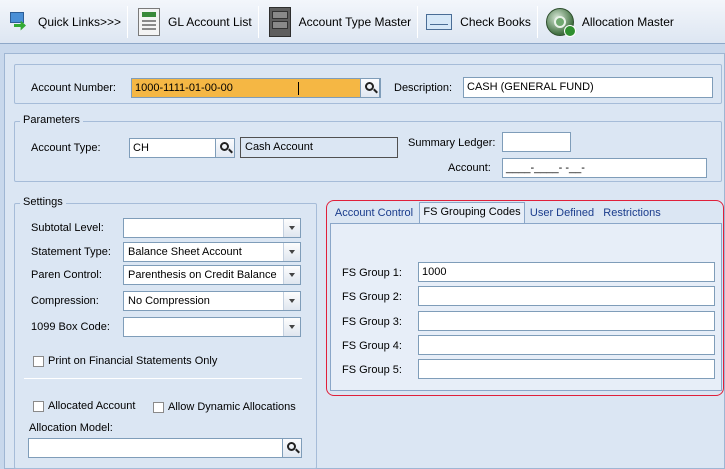 This screenshot has height=469, width=725. I want to click on gl-account-list-button: GL Account List, so click(193, 22).